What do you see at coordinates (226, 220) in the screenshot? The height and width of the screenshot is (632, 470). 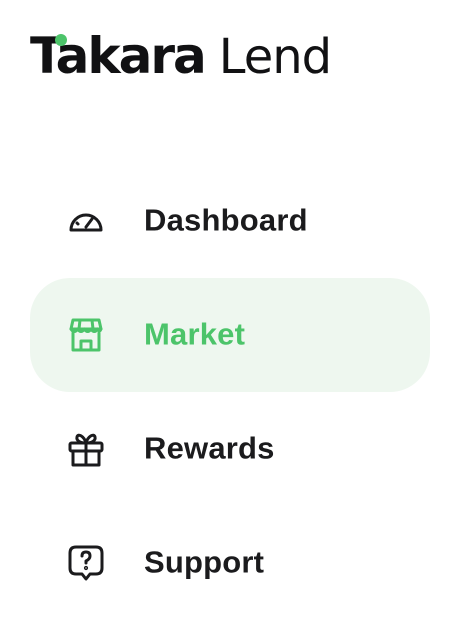 I see `nav-label-dashboard: Dashboard` at bounding box center [226, 220].